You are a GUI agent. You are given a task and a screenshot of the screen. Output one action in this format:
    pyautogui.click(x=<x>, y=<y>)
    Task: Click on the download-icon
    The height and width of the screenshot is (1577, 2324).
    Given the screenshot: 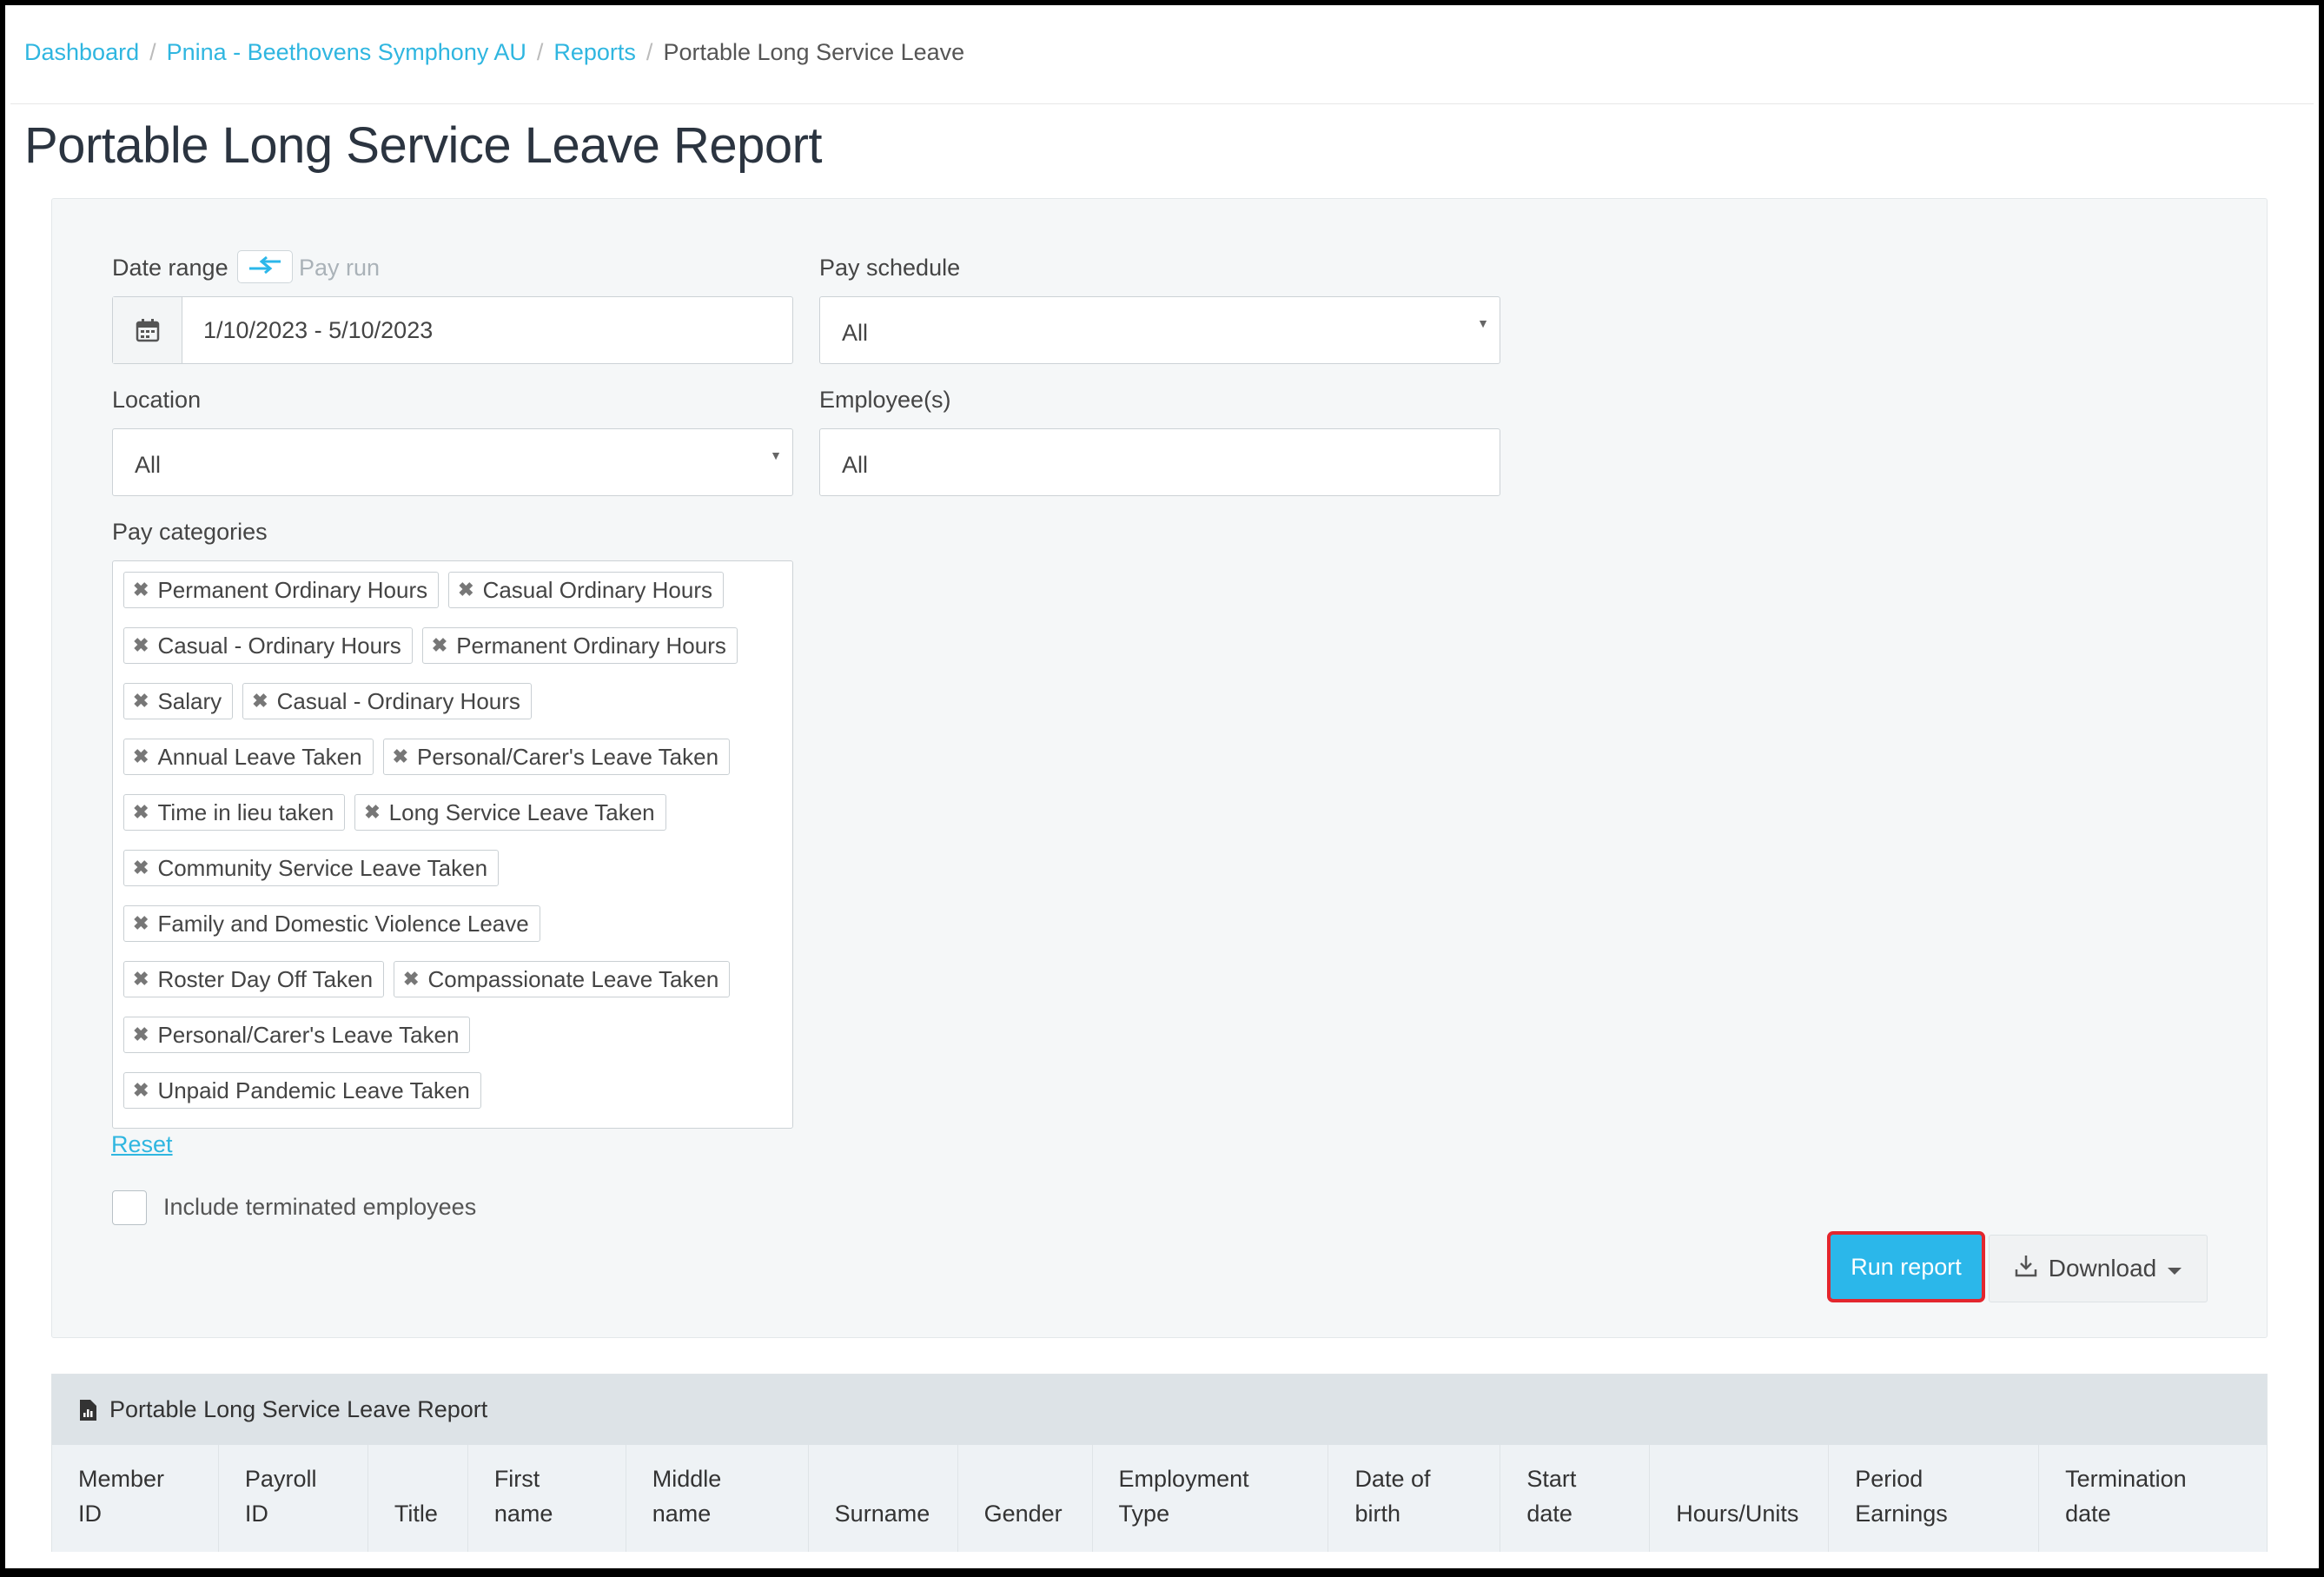 What is the action you would take?
    pyautogui.click(x=2026, y=1269)
    